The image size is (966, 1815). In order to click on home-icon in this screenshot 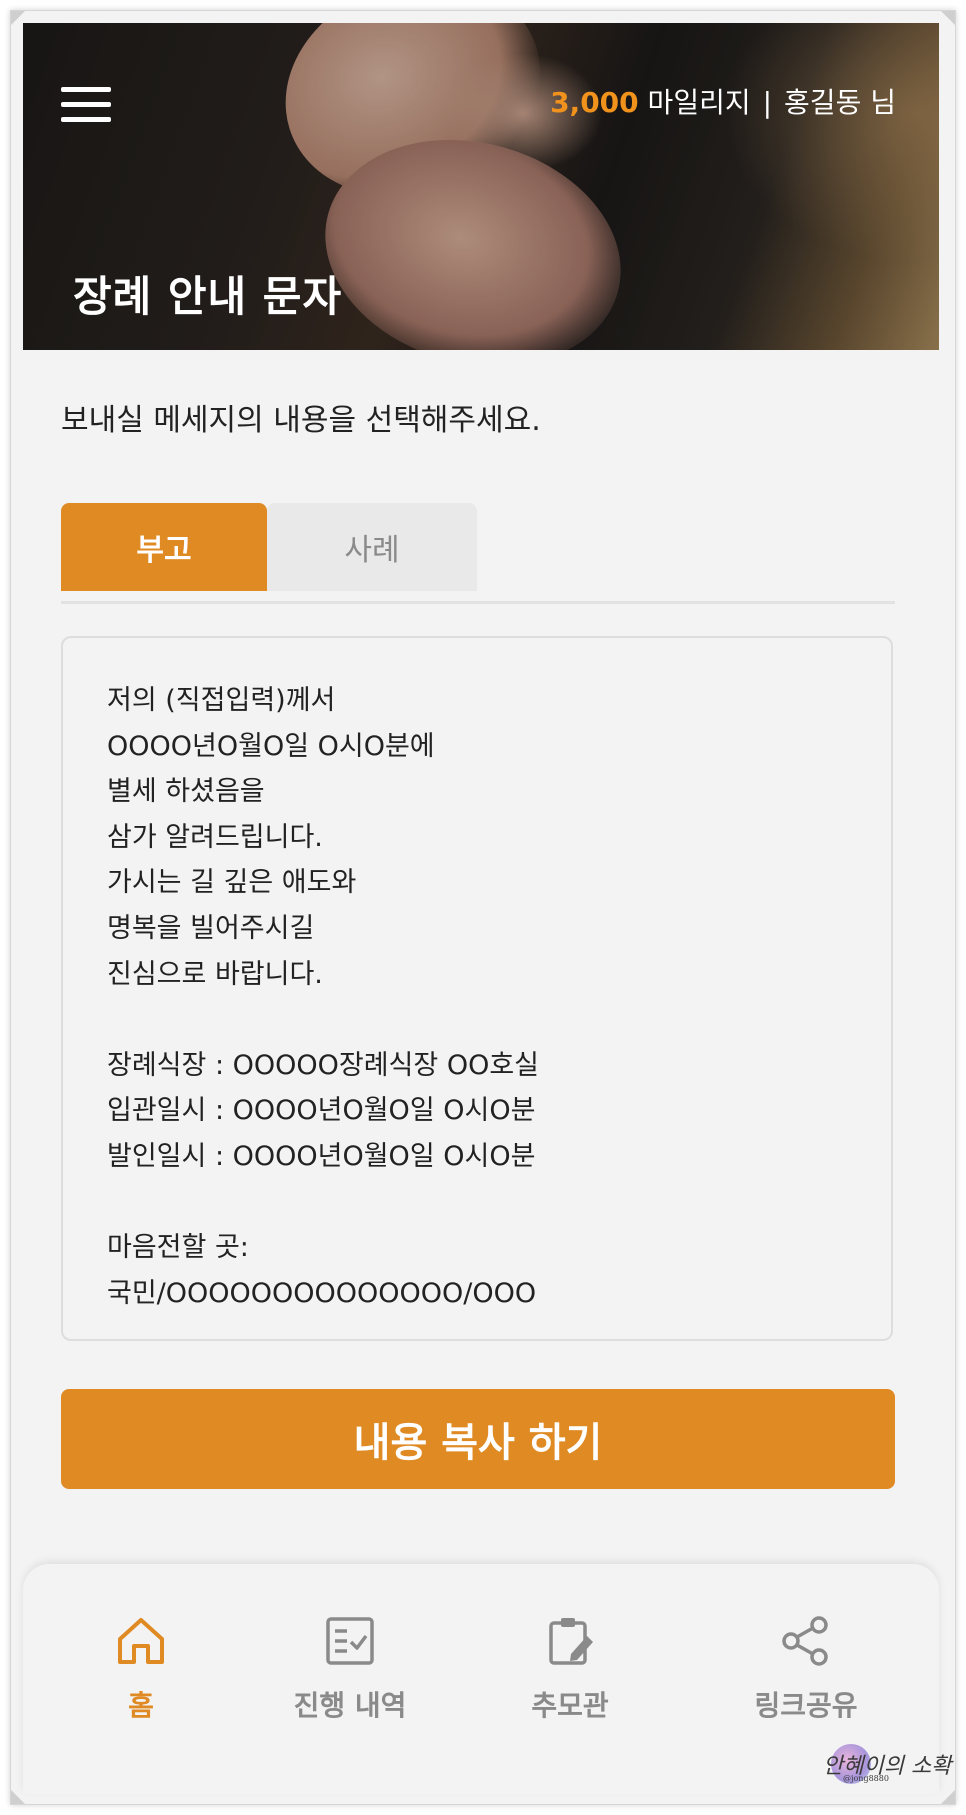, I will do `click(141, 1641)`.